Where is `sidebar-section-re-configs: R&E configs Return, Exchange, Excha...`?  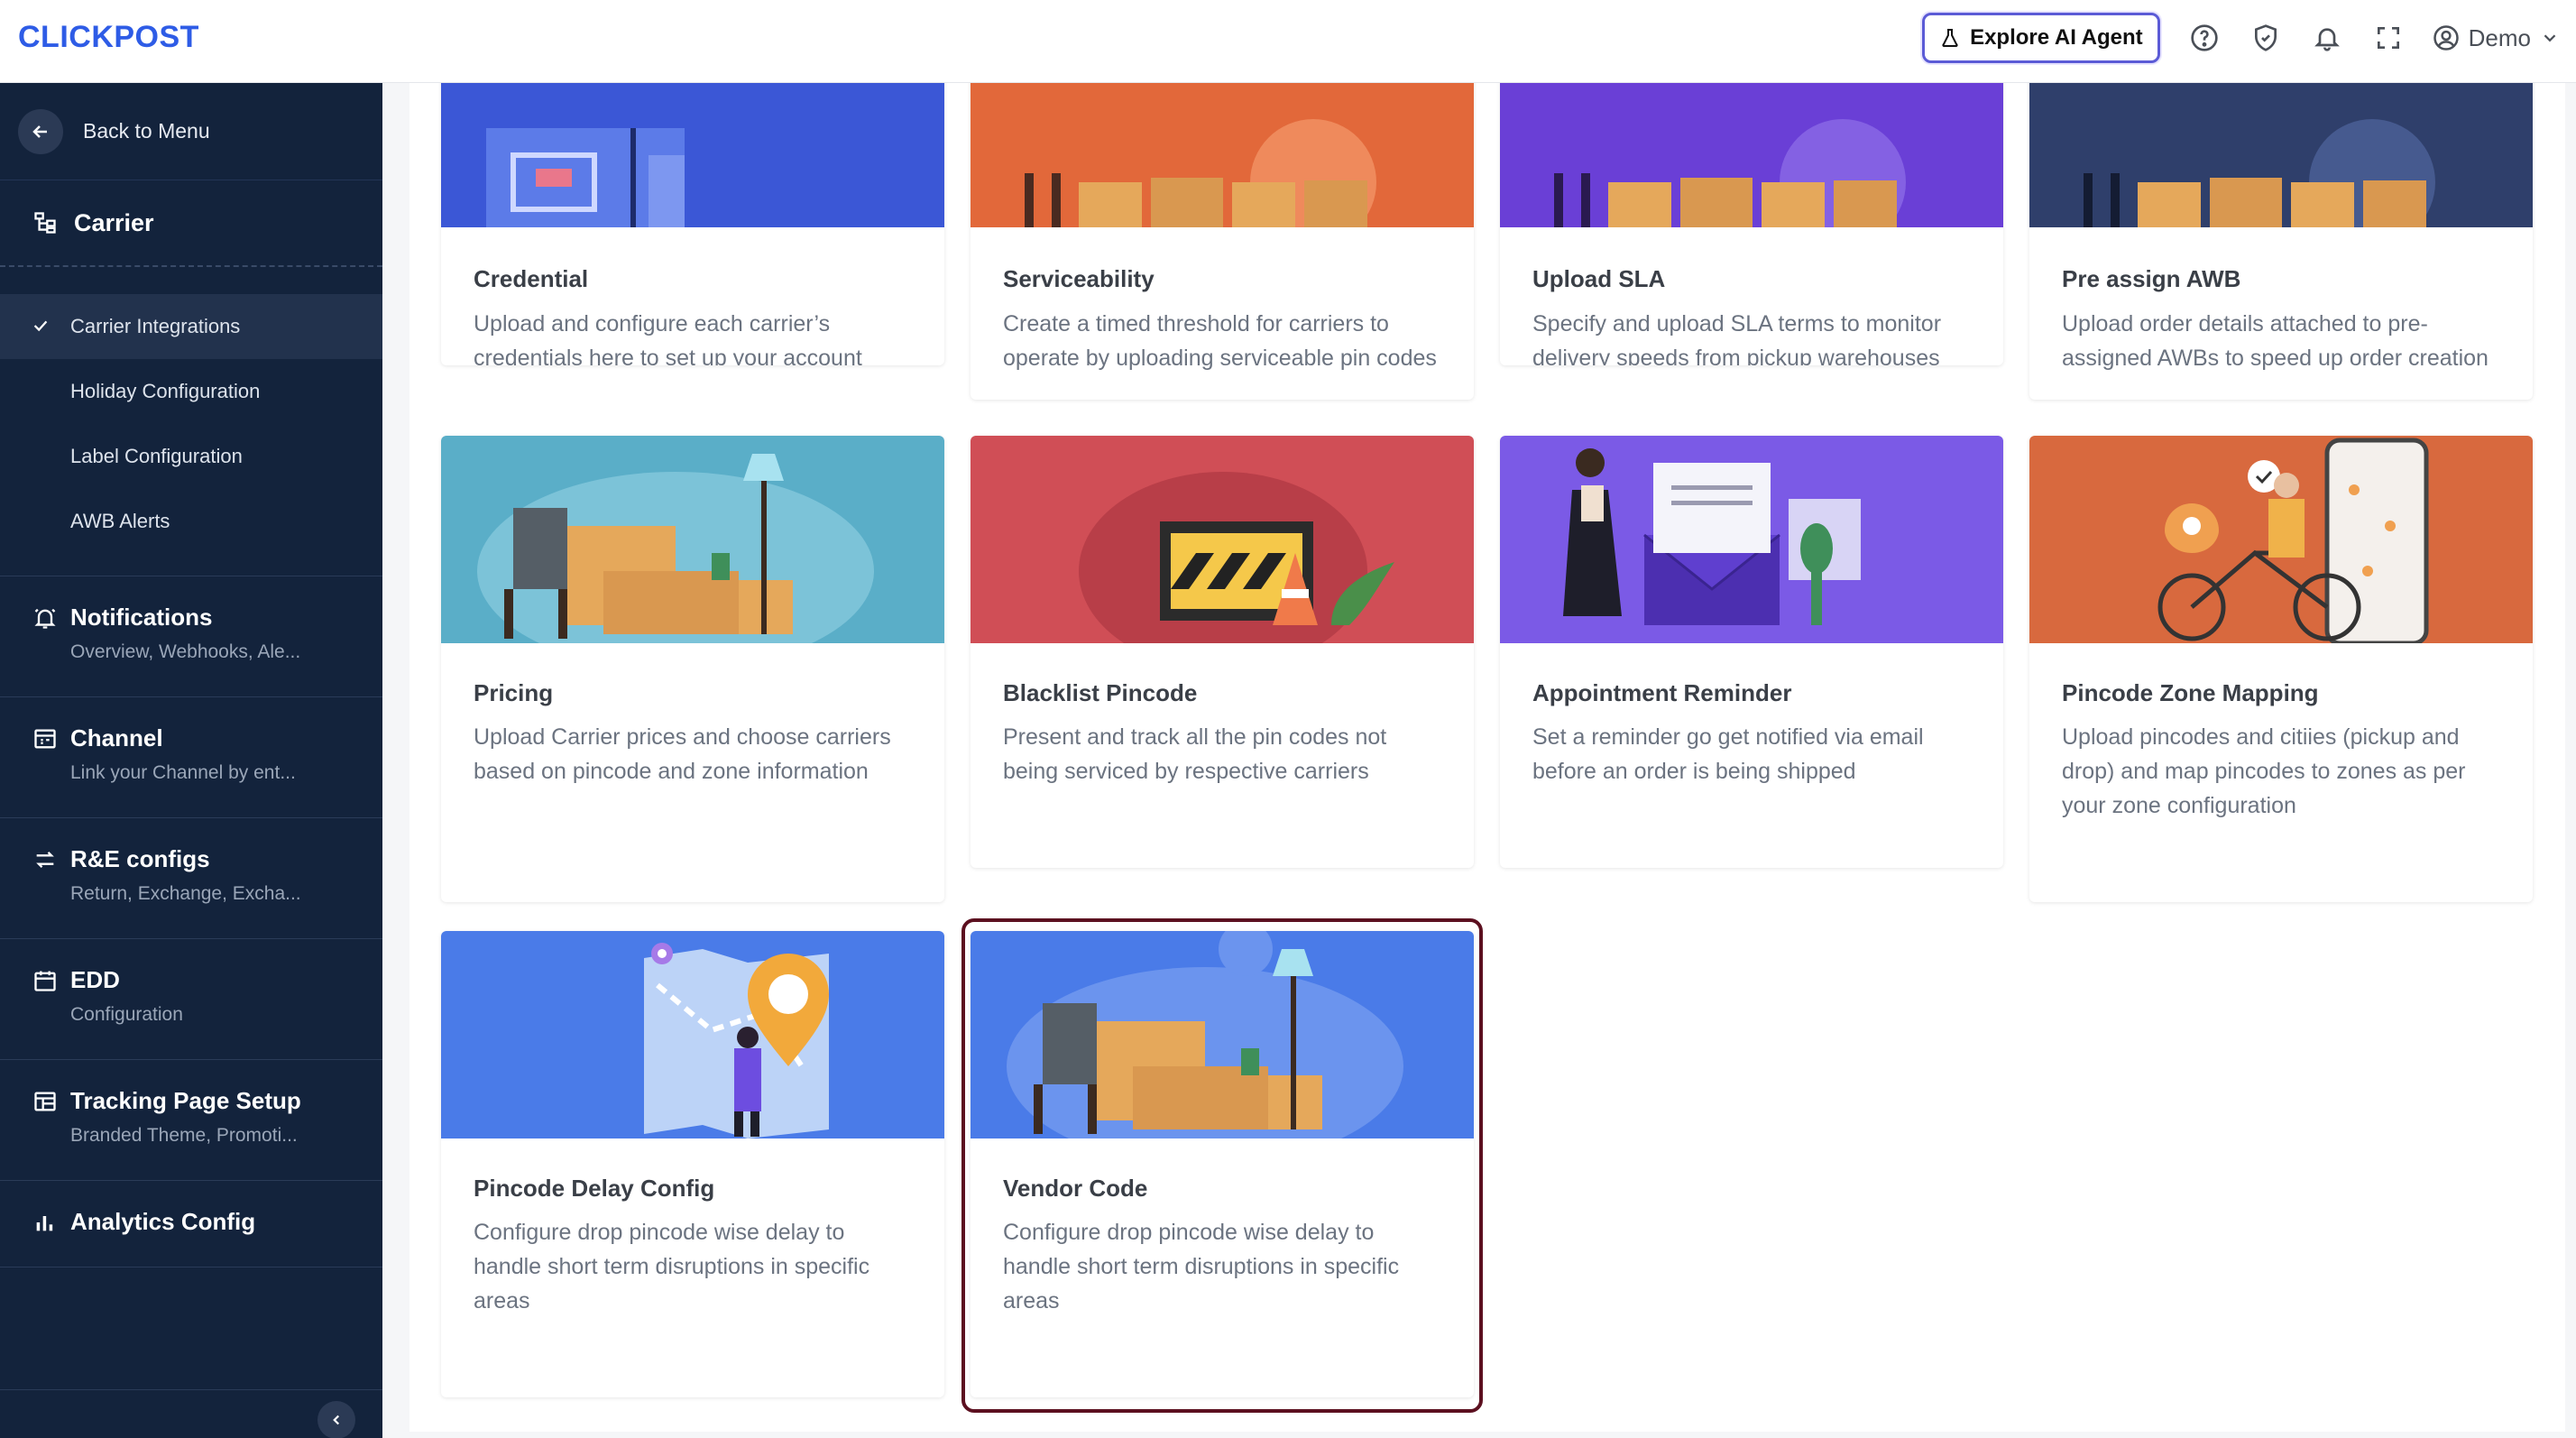 sidebar-section-re-configs: R&E configs Return, Exchange, Excha... is located at coordinates (191, 878).